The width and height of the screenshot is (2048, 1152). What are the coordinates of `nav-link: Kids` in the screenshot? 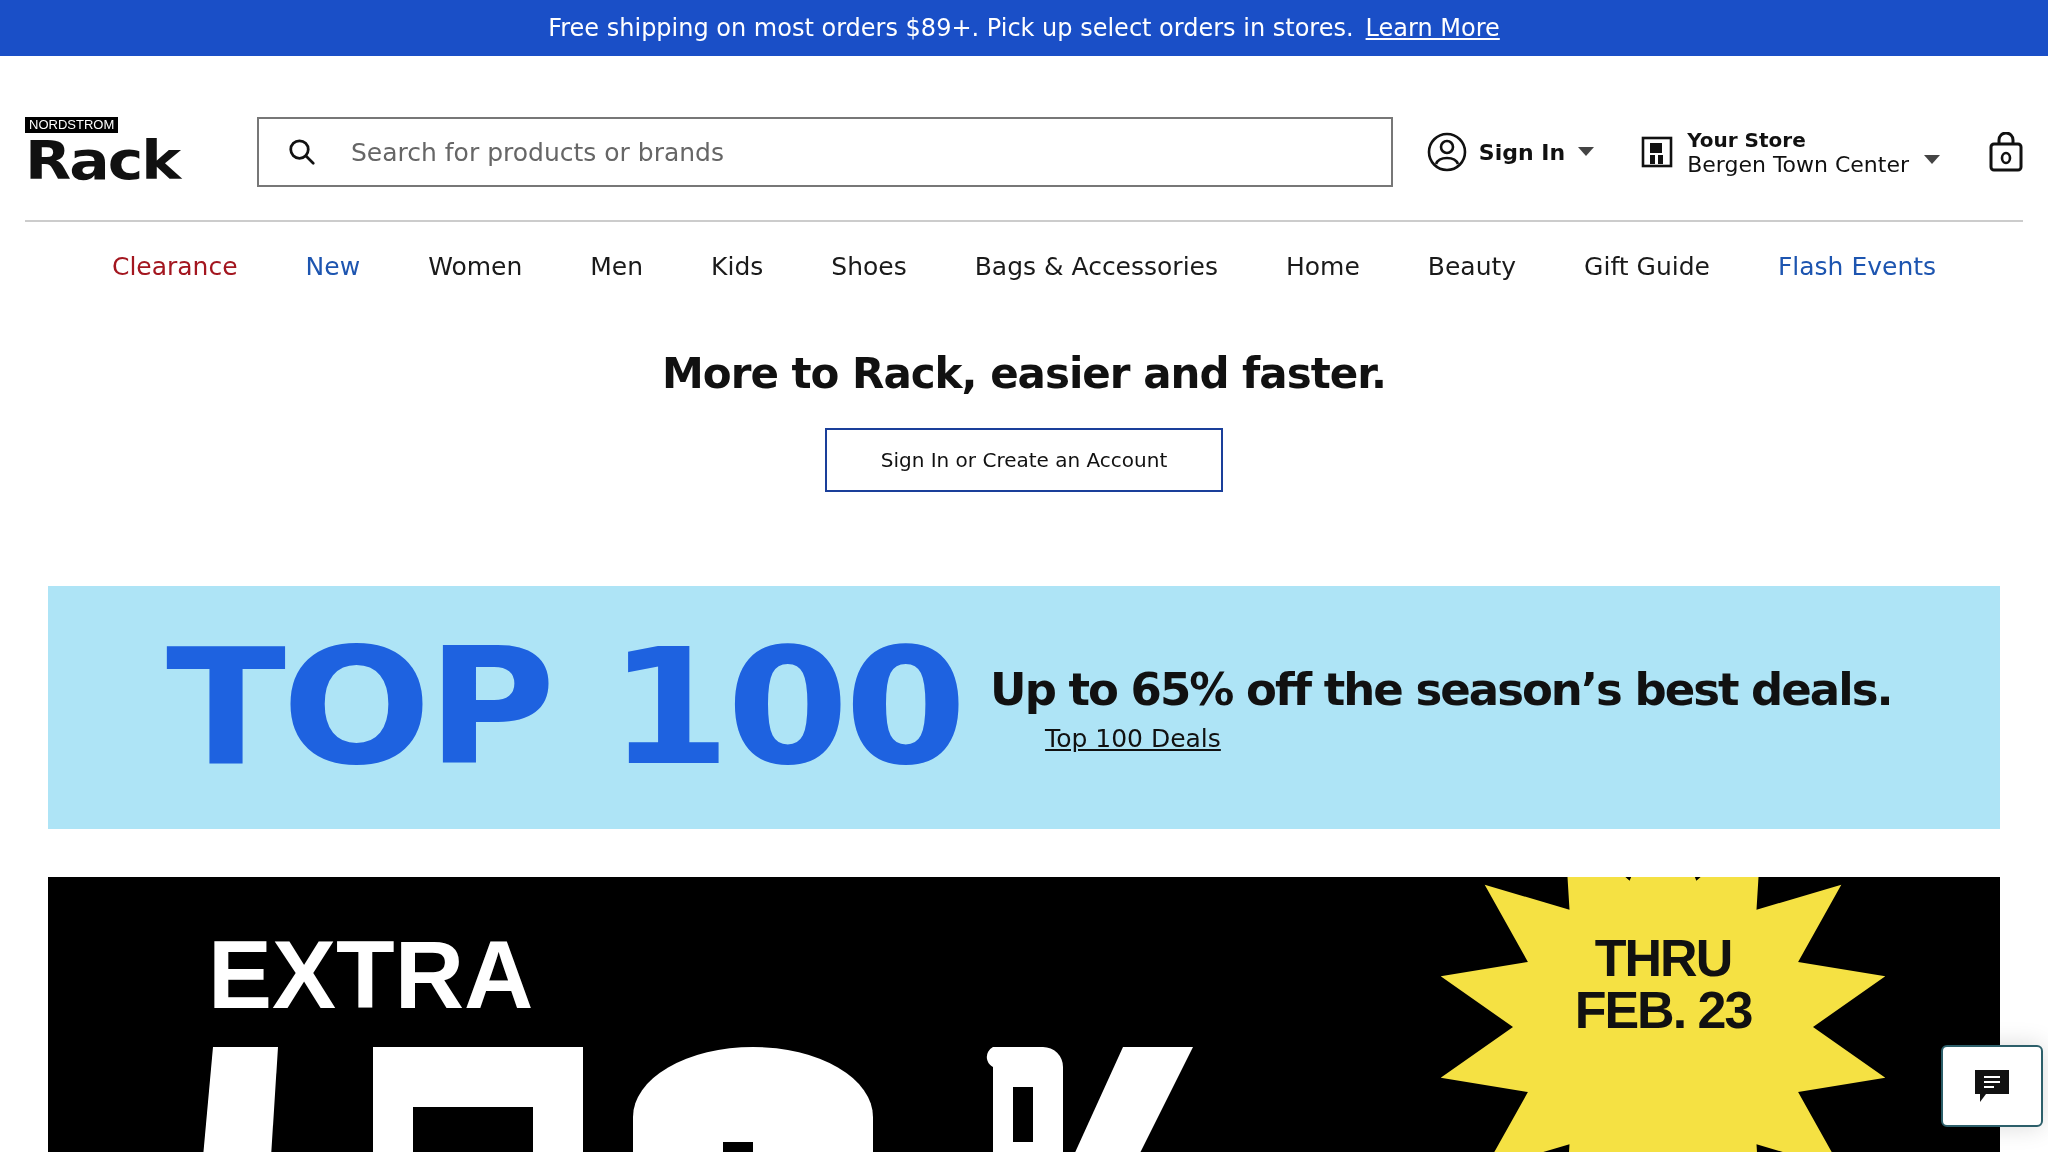 It's located at (737, 266).